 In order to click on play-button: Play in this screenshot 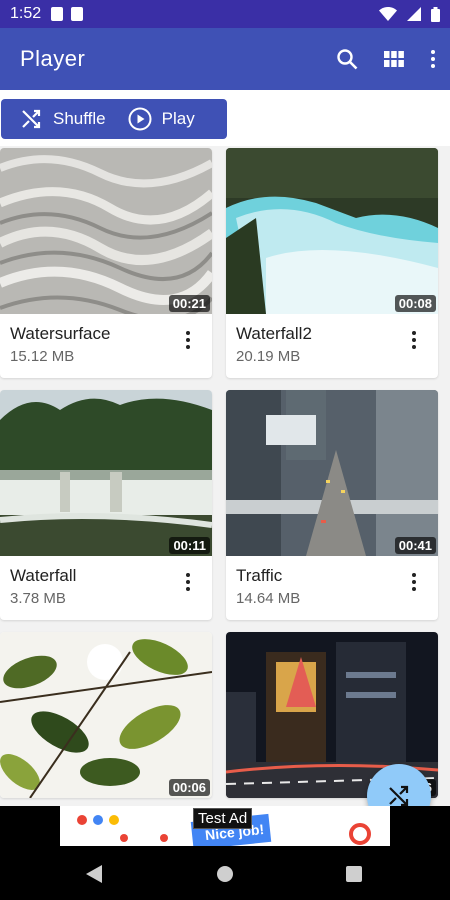, I will do `click(150, 119)`.